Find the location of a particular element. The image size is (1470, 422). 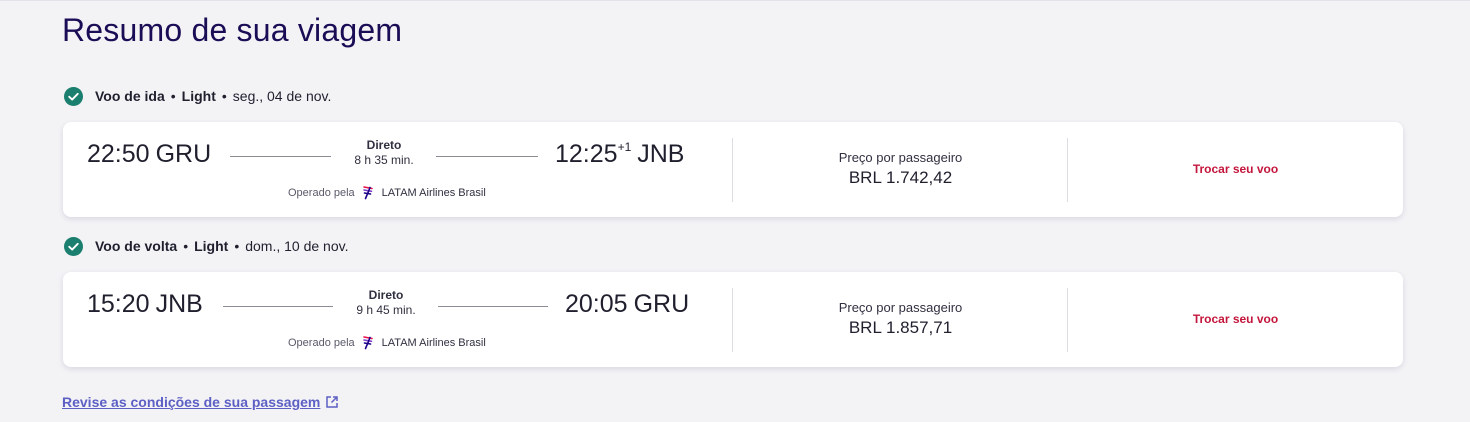

inbound-header: Voo de volta • Light • dom., 10 de nov. is located at coordinates (206, 246).